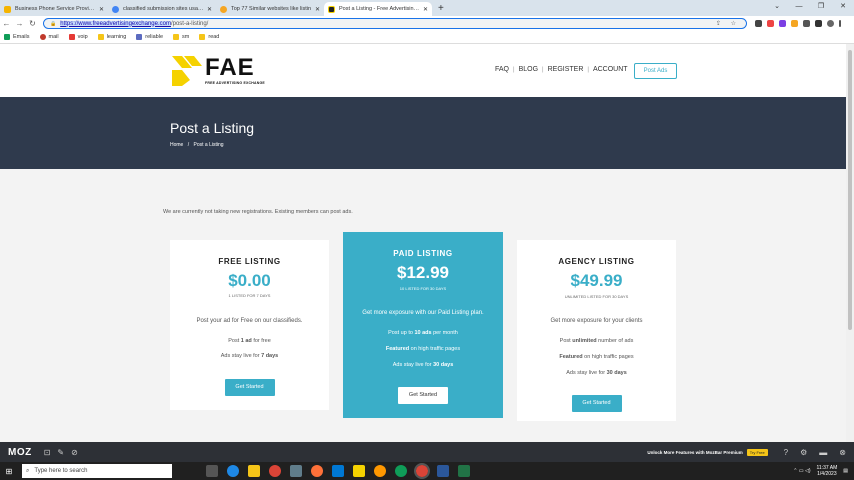 Image resolution: width=854 pixels, height=480 pixels. What do you see at coordinates (187, 71) in the screenshot?
I see `logo-mark-icon` at bounding box center [187, 71].